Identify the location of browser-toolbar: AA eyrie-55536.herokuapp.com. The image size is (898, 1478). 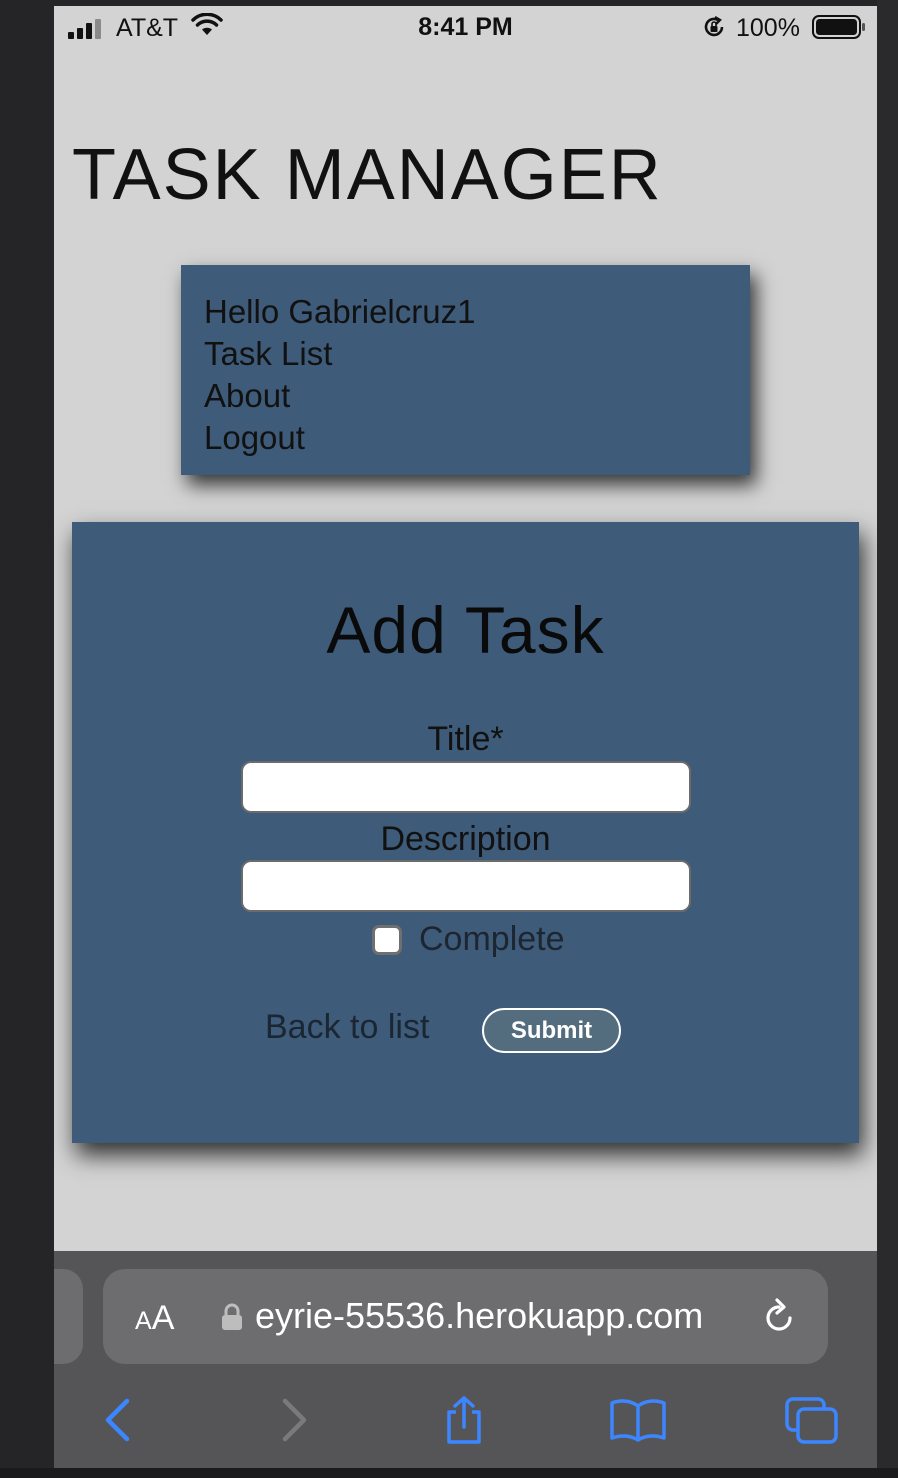
(465, 1359).